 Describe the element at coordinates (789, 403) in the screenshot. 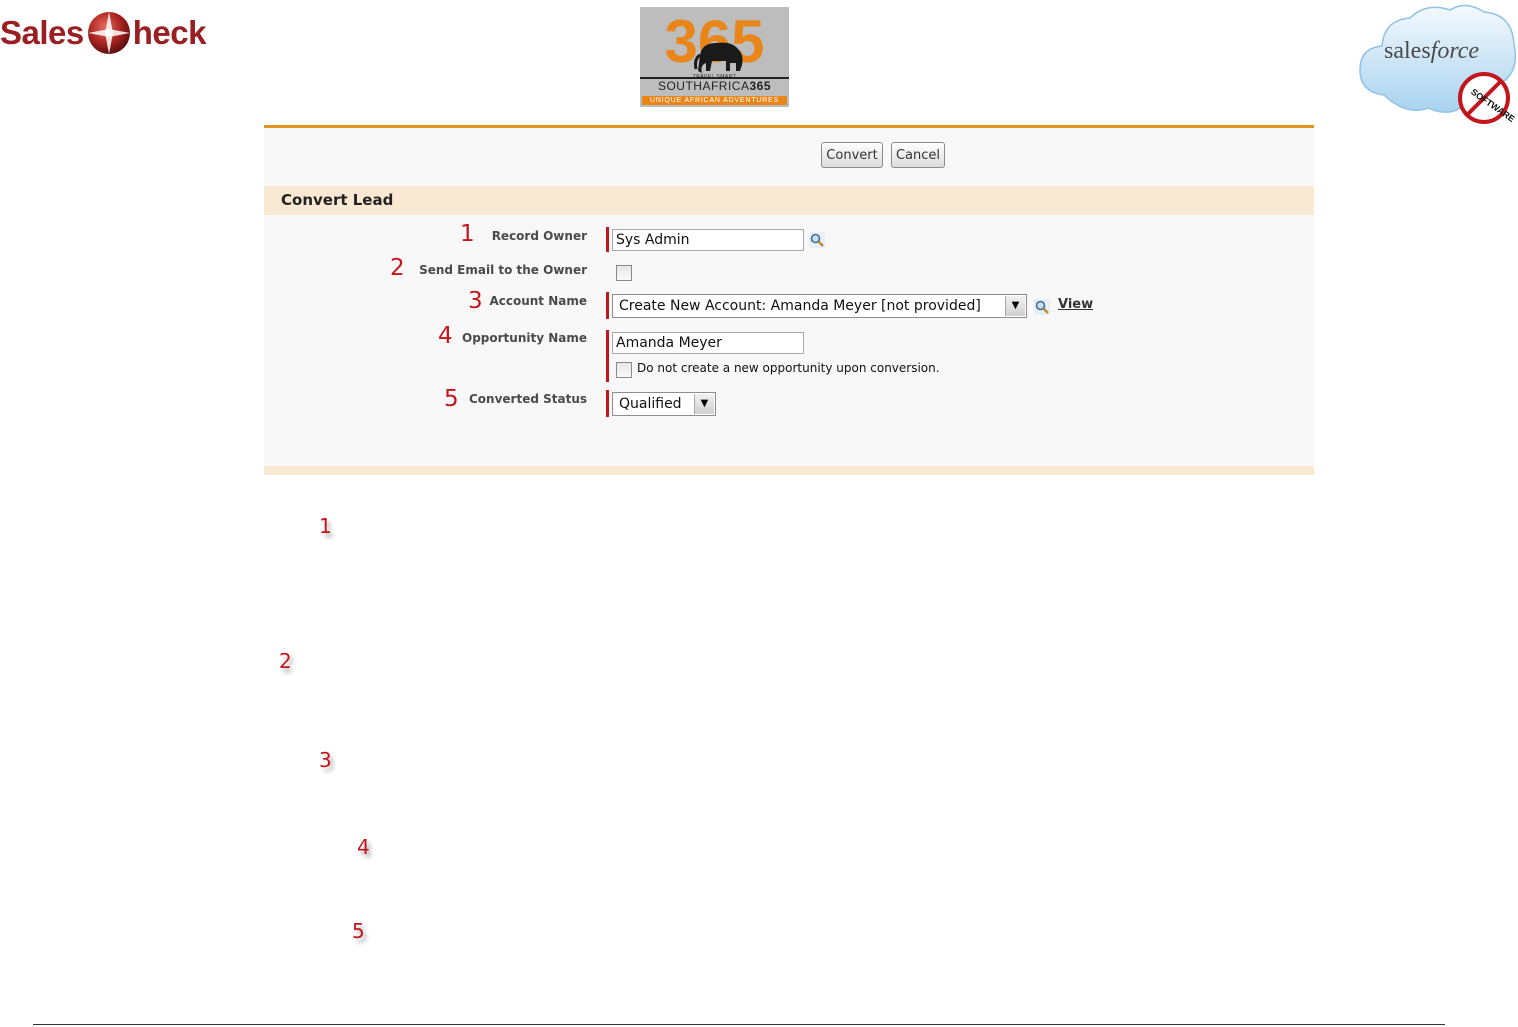

I see `converted-status-row: 5 Converted Status Qualified ▼` at that location.